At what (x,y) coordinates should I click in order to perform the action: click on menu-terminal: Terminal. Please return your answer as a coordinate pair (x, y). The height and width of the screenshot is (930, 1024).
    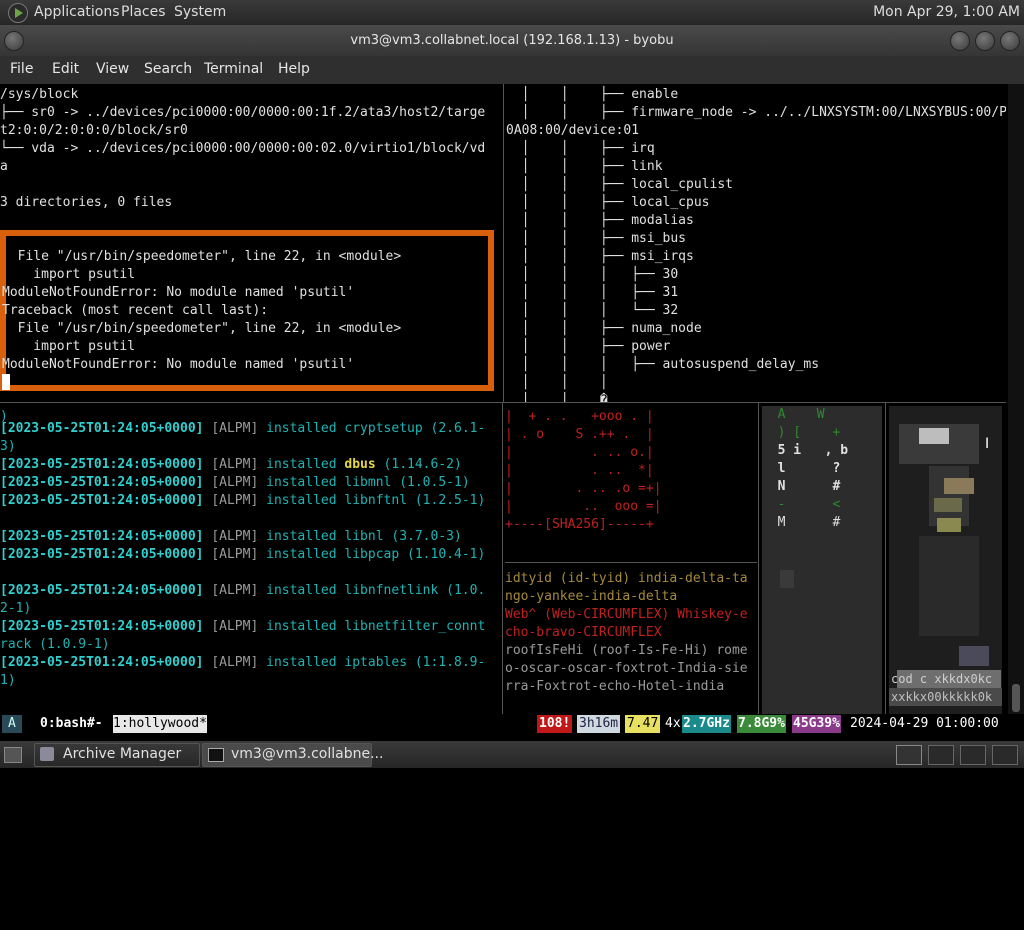
    Looking at the image, I should click on (233, 69).